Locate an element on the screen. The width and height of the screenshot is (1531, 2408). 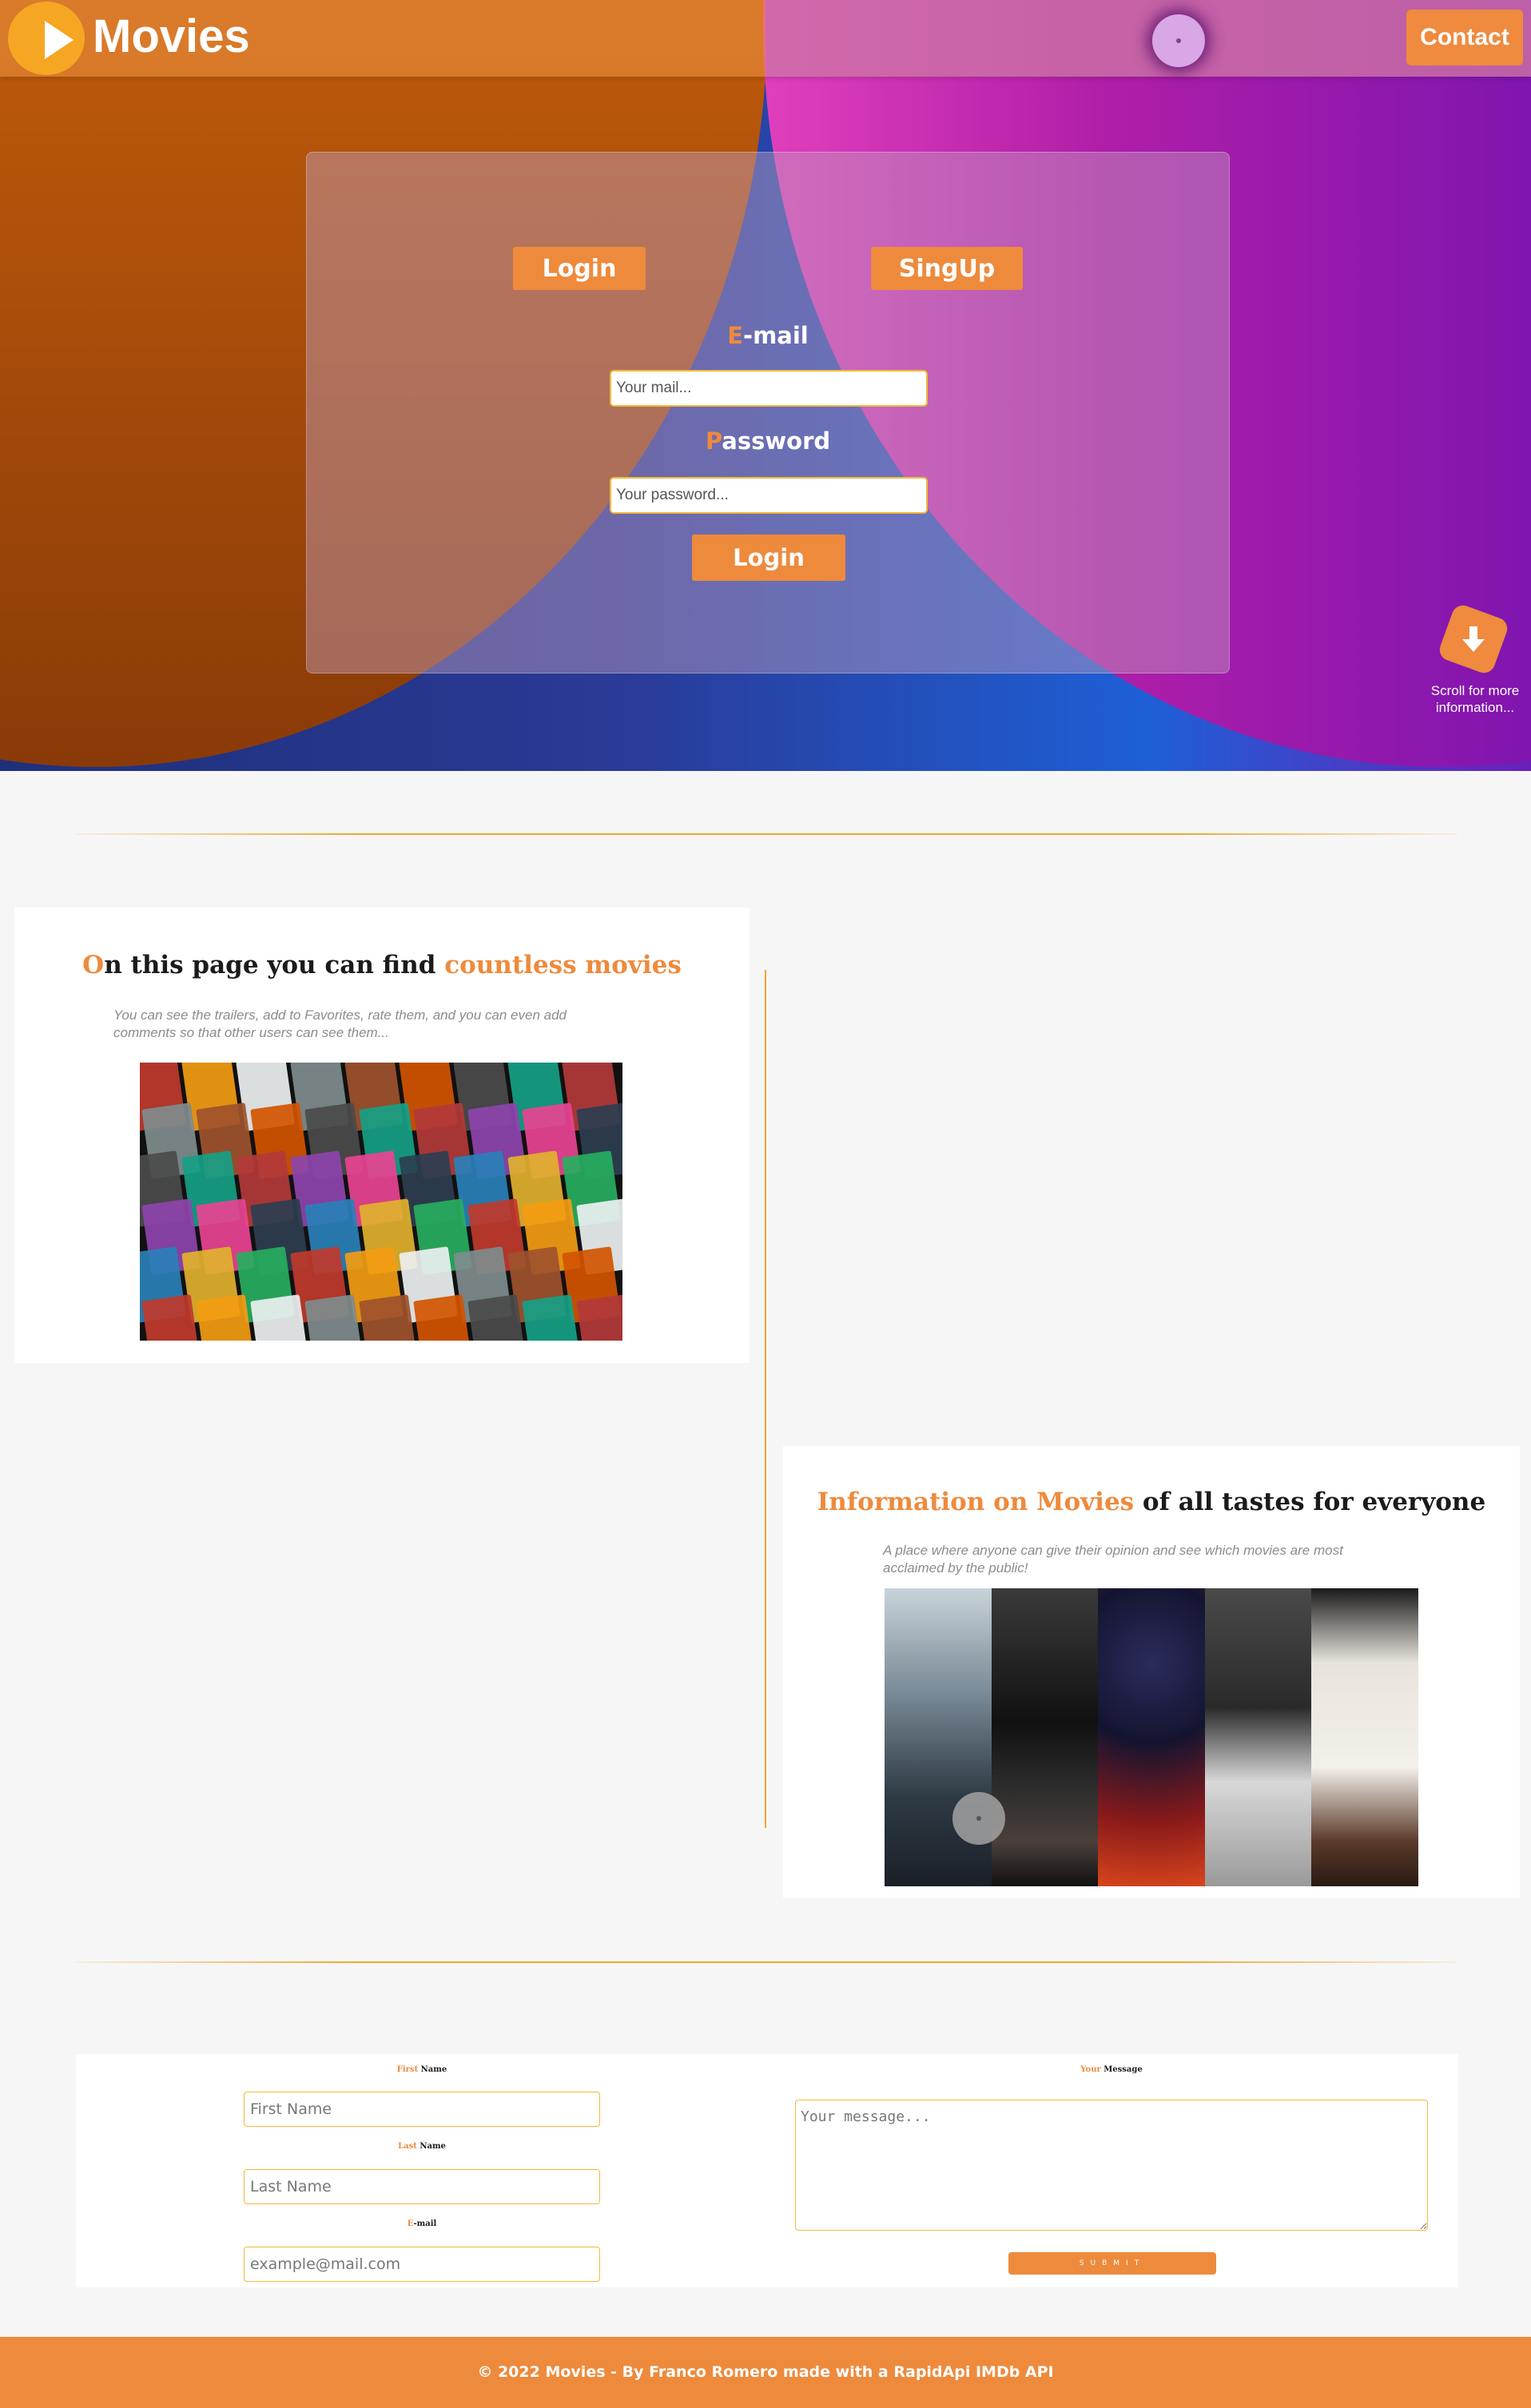
email-input is located at coordinates (769, 389).